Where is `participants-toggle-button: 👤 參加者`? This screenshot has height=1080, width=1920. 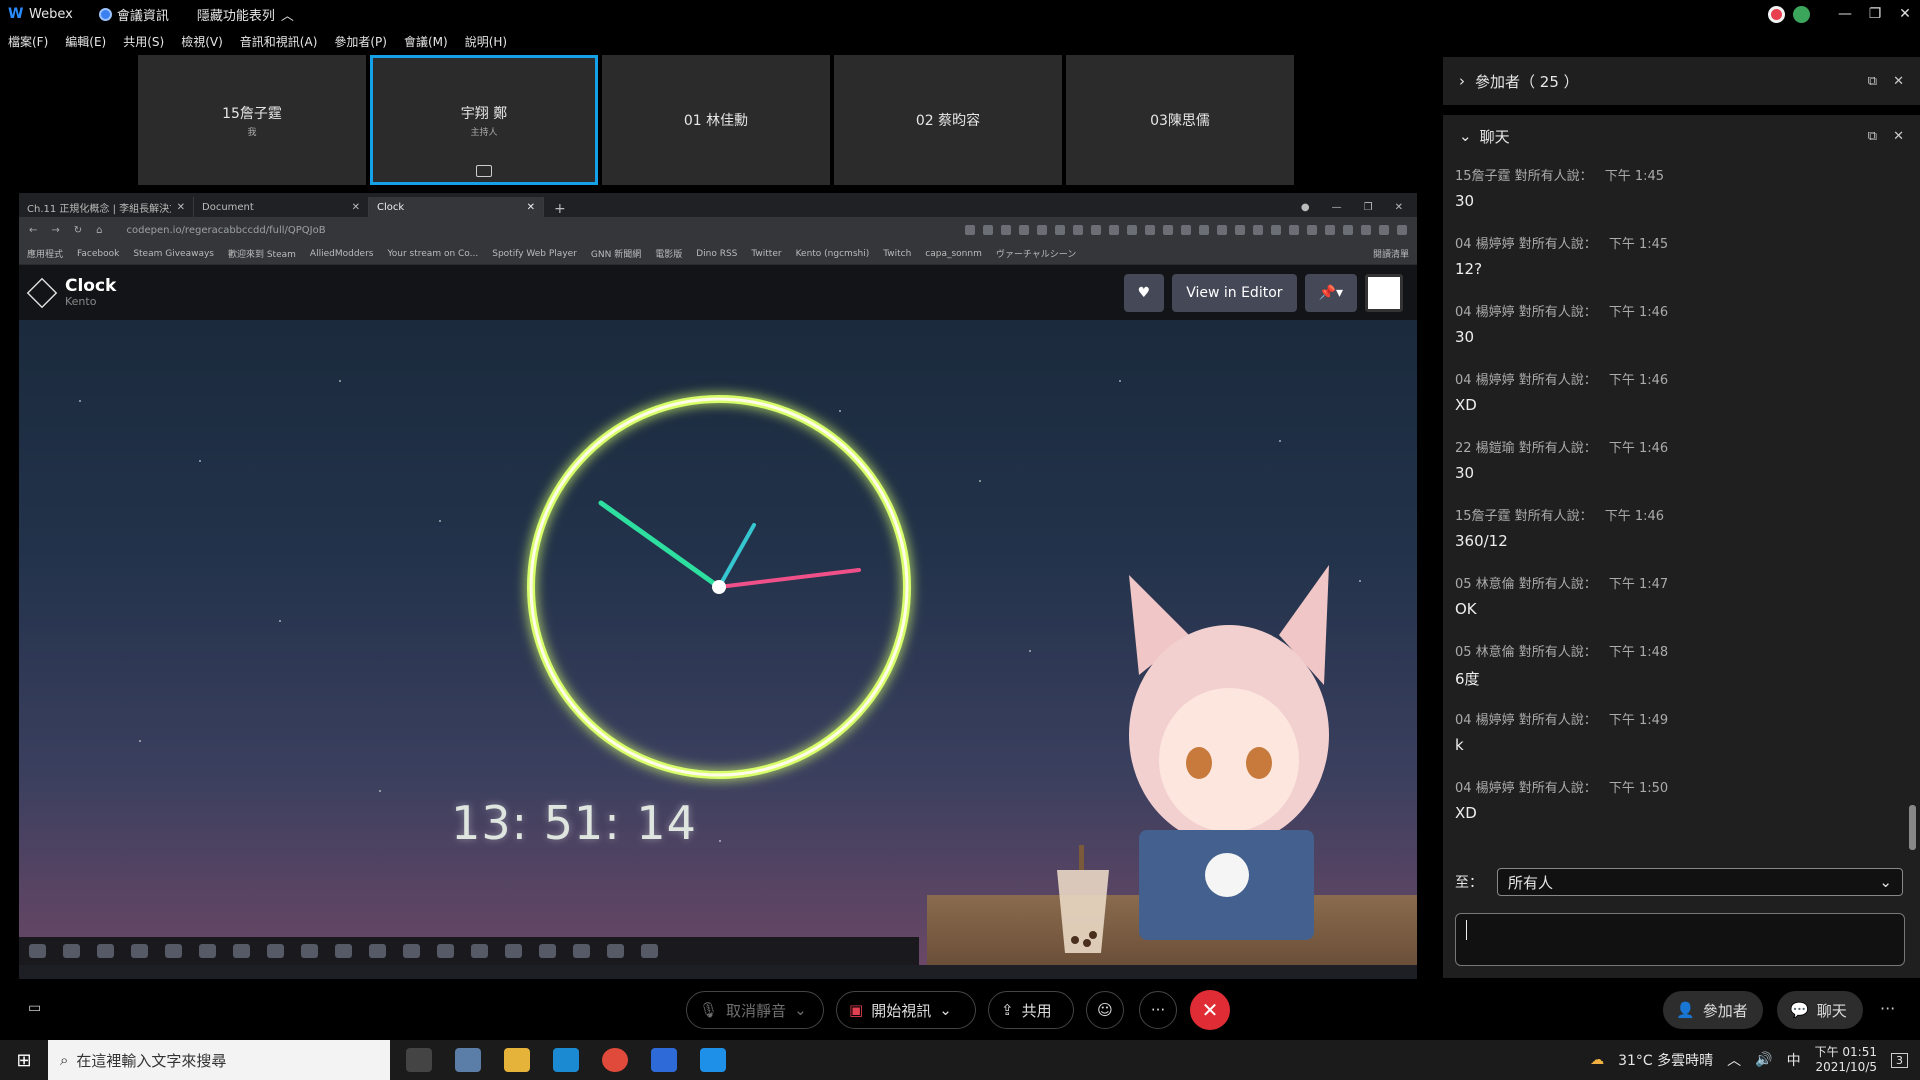 participants-toggle-button: 👤 參加者 is located at coordinates (1713, 1010).